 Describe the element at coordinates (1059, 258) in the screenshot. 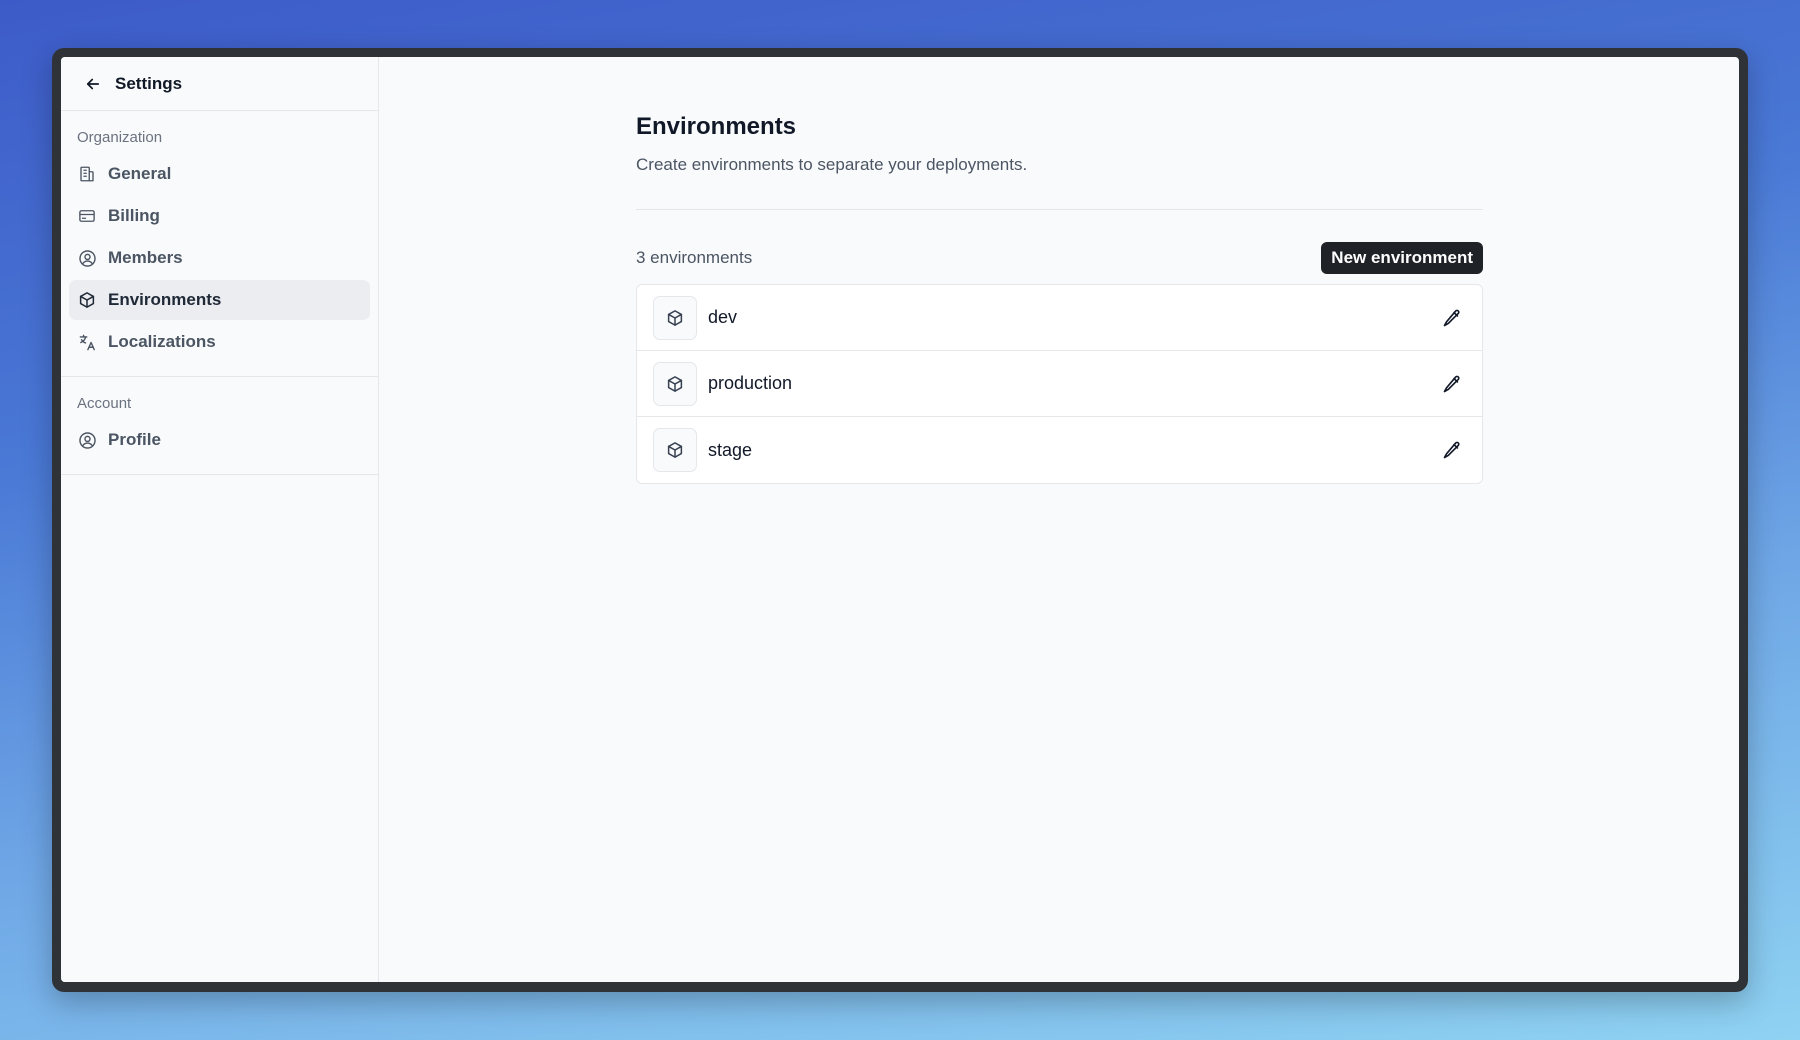

I see `list-header: 3 environments New environment` at that location.